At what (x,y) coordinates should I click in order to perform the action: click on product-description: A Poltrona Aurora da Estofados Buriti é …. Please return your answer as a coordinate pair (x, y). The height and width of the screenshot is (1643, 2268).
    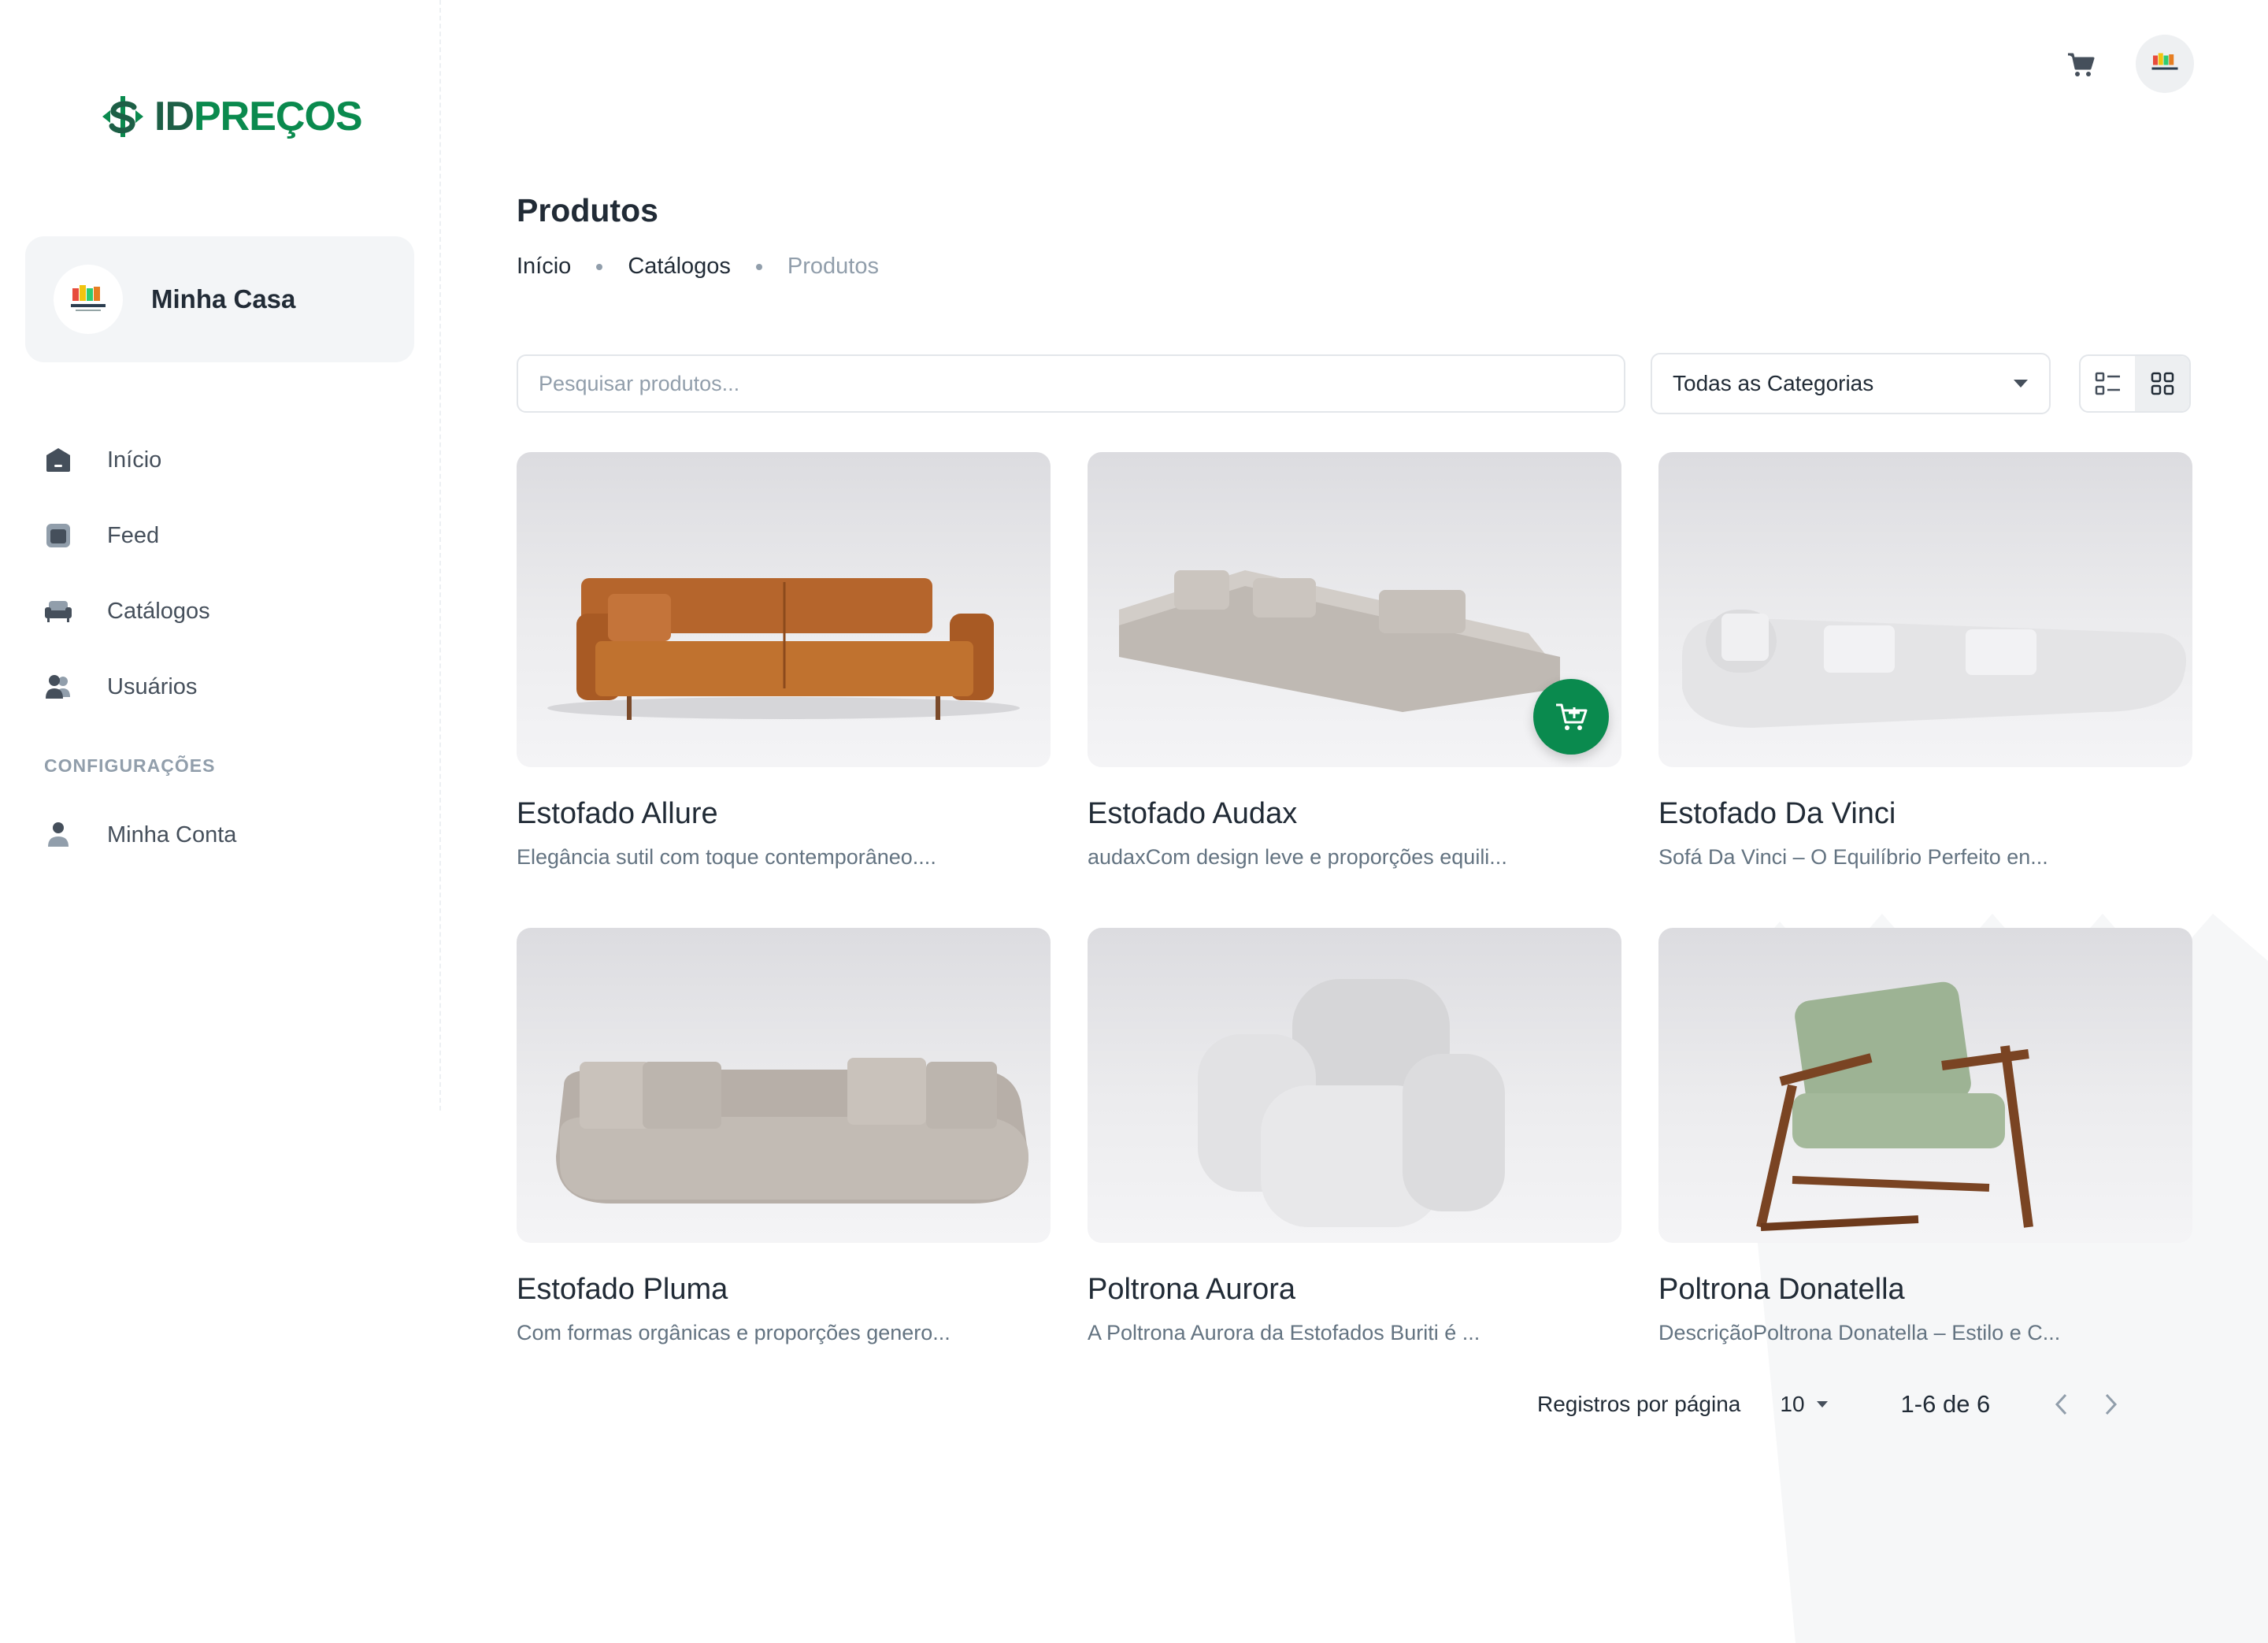
    Looking at the image, I should click on (1284, 1332).